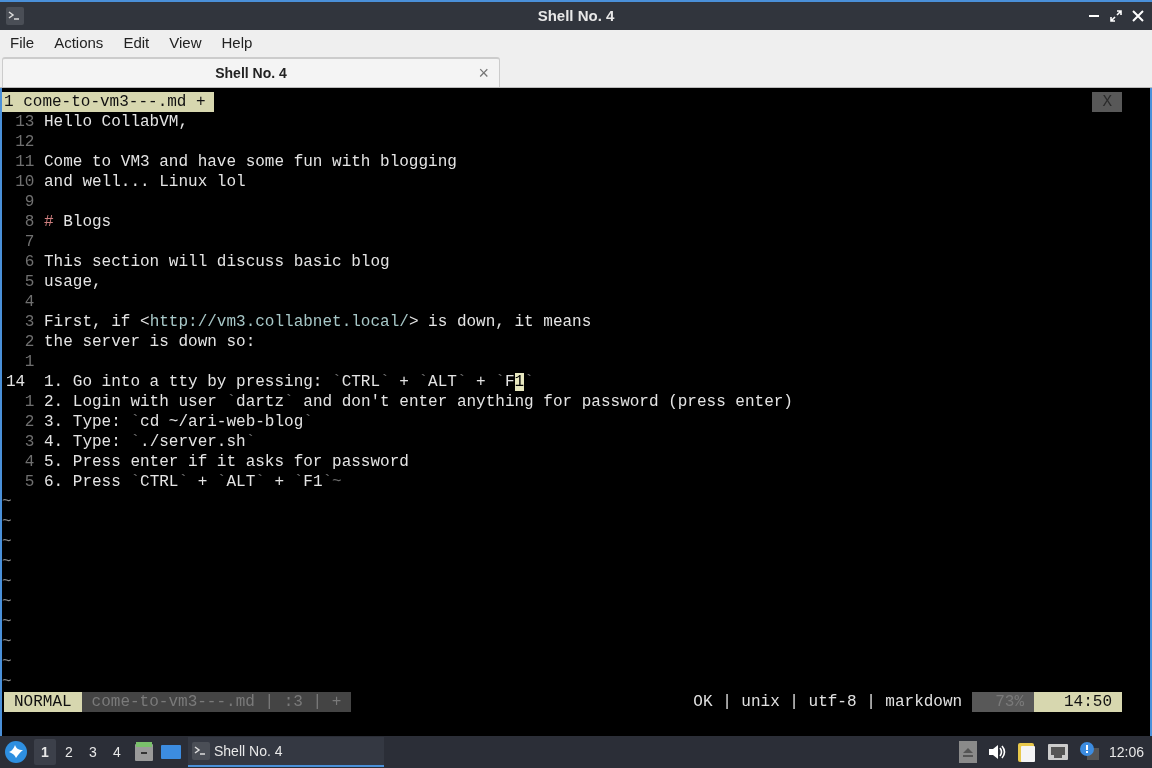 This screenshot has width=1152, height=768. What do you see at coordinates (1026, 752) in the screenshot?
I see `clipboard-icon` at bounding box center [1026, 752].